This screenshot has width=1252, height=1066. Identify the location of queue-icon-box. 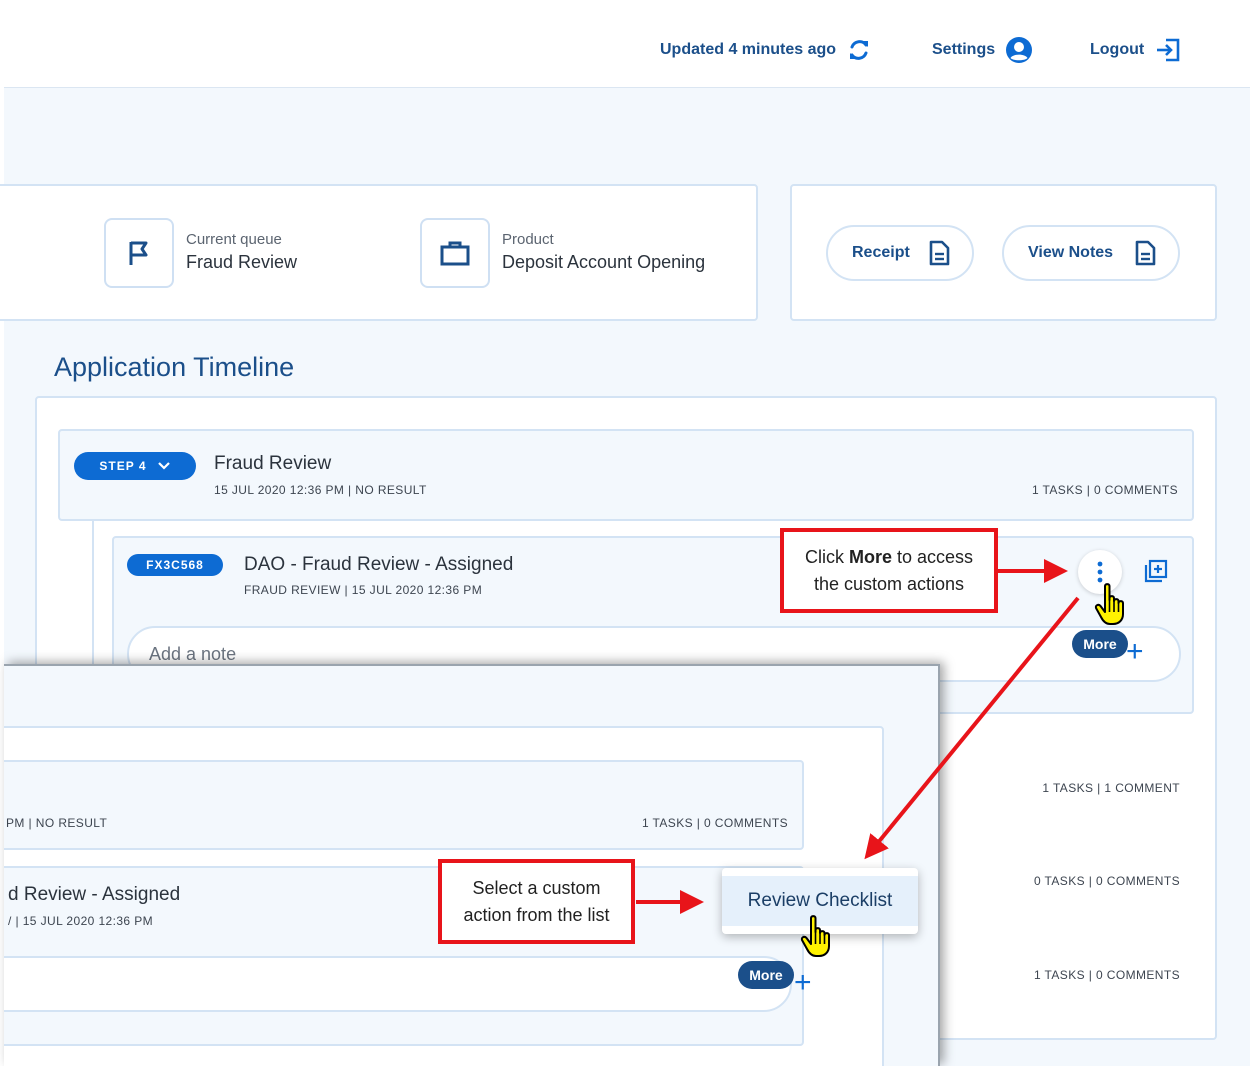
(139, 253).